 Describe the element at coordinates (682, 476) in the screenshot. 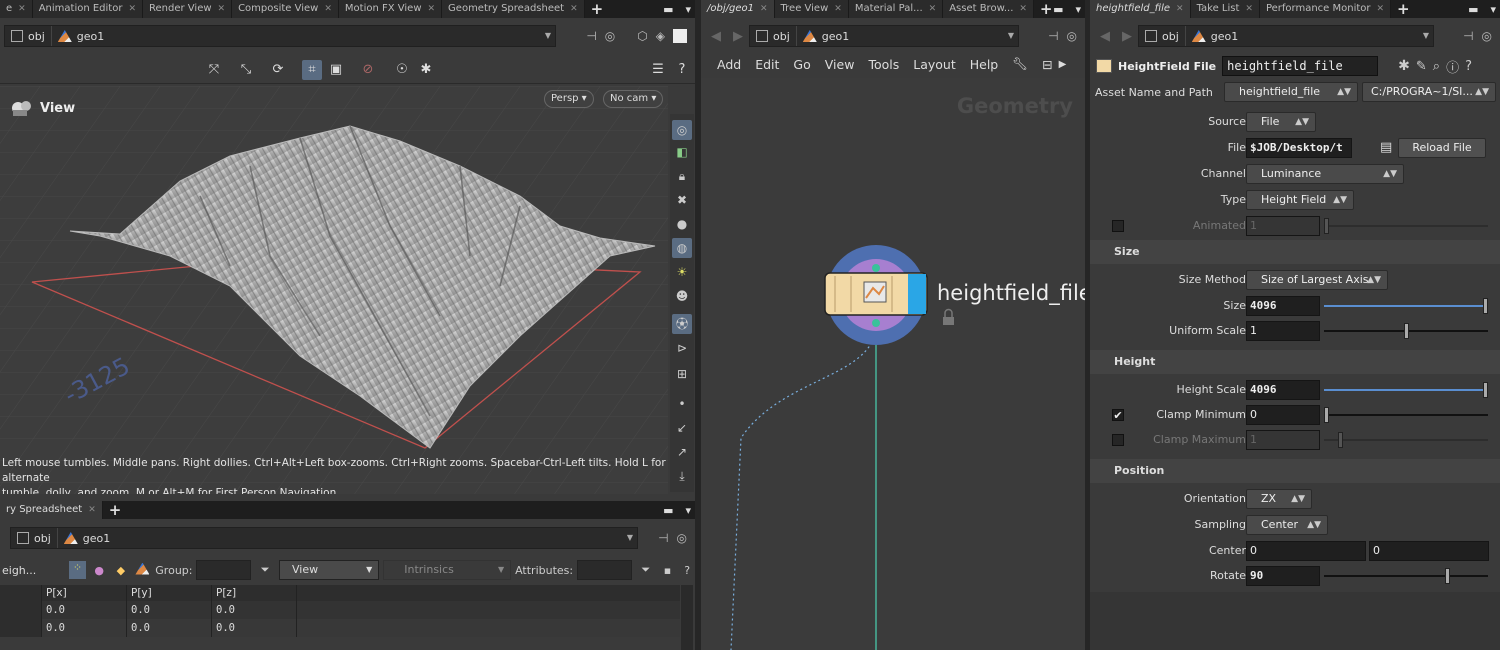

I see `more-icon: ⤓` at that location.